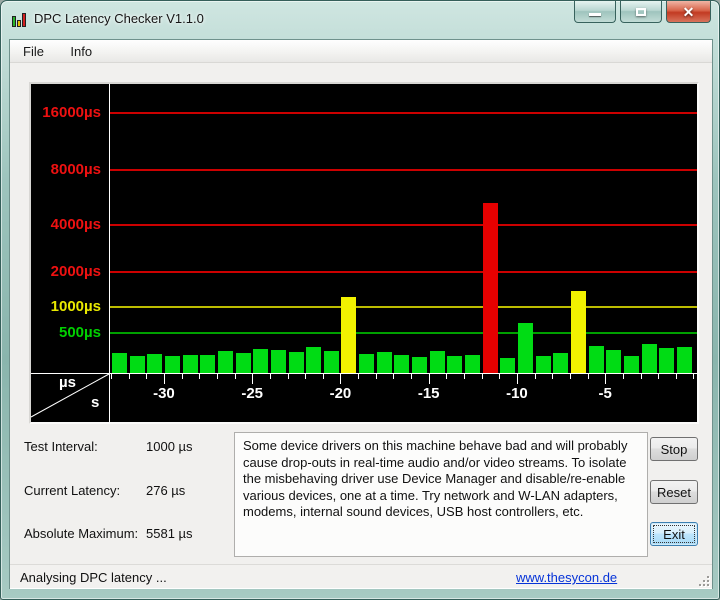 Image resolution: width=720 pixels, height=600 pixels. I want to click on absolute-maximum-label: Absolute Maximum:, so click(81, 533).